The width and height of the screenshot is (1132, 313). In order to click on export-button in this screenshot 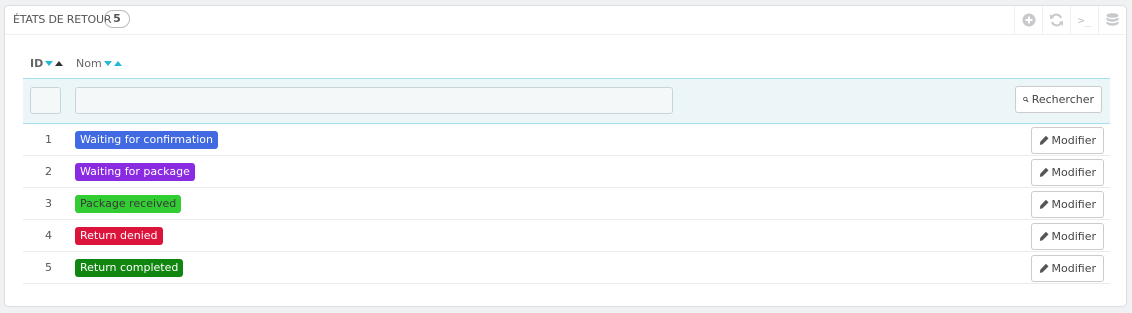, I will do `click(1112, 20)`.